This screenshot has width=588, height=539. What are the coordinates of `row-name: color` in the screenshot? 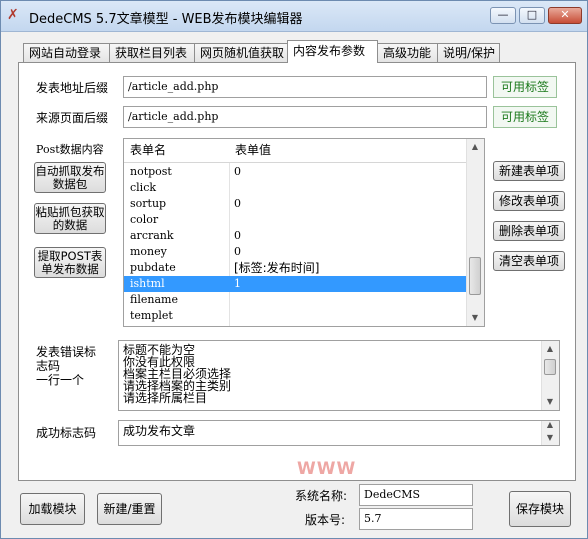 It's located at (144, 219).